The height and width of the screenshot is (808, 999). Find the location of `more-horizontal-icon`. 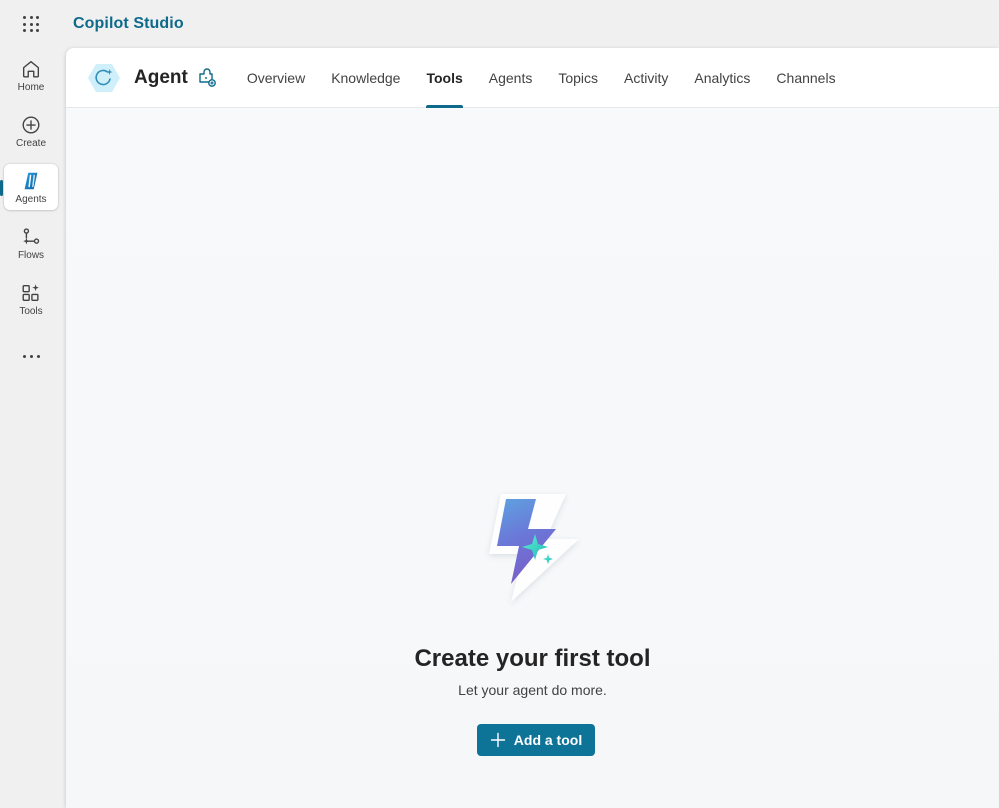

more-horizontal-icon is located at coordinates (24, 356).